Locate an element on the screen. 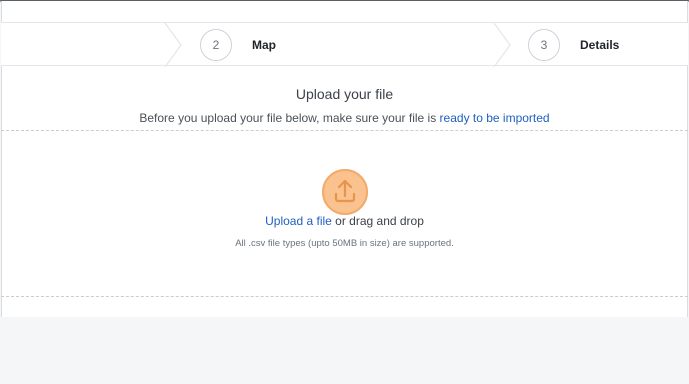 Image resolution: width=689 pixels, height=384 pixels. upload-arrow-icon is located at coordinates (345, 191).